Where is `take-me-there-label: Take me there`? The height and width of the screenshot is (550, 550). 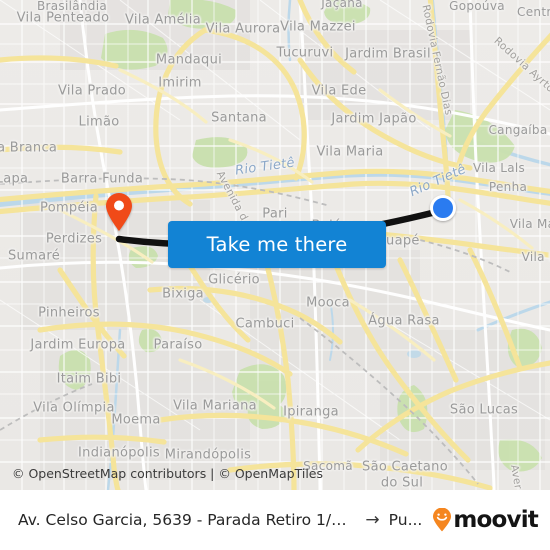 take-me-there-label: Take me there is located at coordinates (277, 244).